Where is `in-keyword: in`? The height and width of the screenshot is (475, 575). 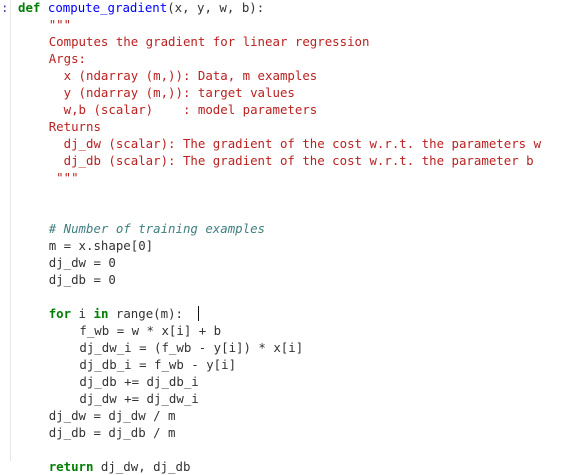 in-keyword: in is located at coordinates (101, 313).